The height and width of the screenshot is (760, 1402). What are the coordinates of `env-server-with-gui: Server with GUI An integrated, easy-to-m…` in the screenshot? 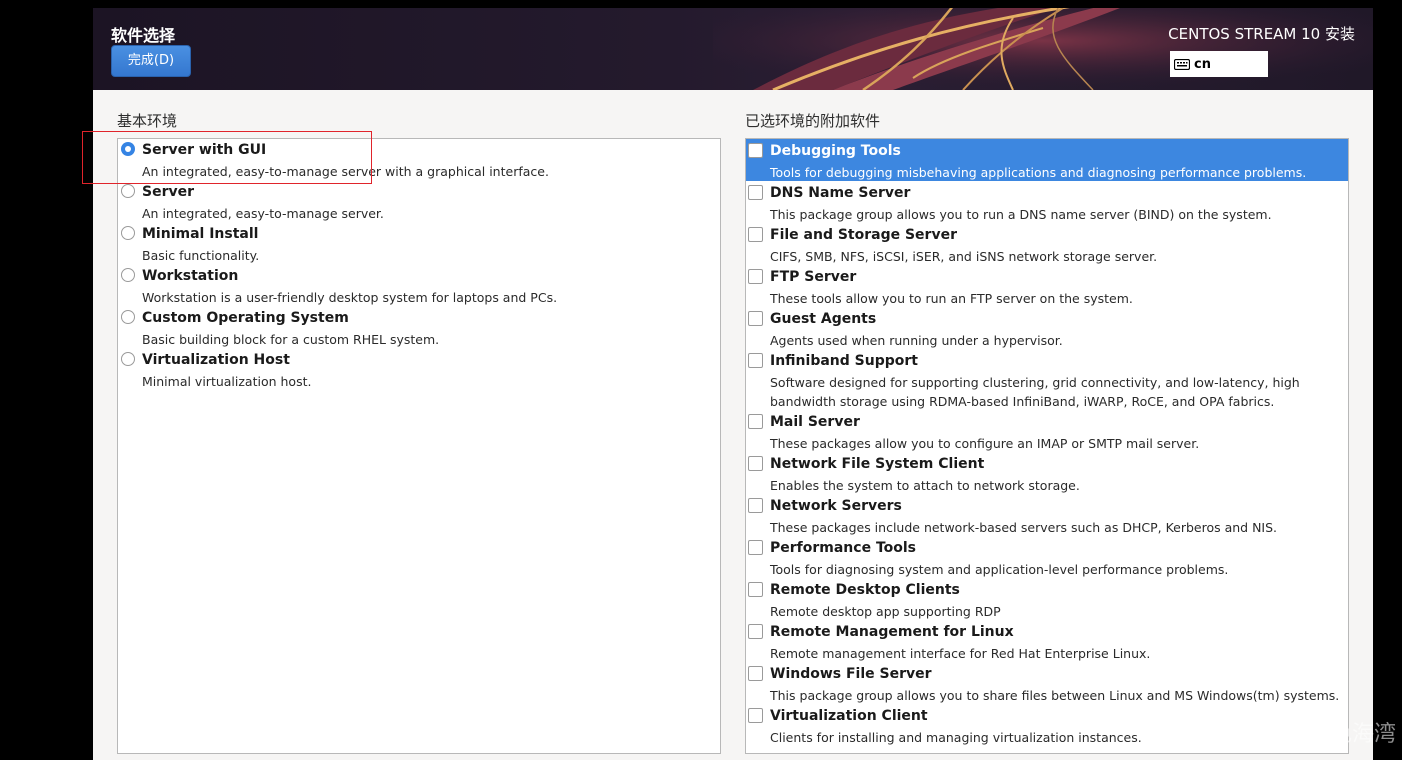 It's located at (419, 160).